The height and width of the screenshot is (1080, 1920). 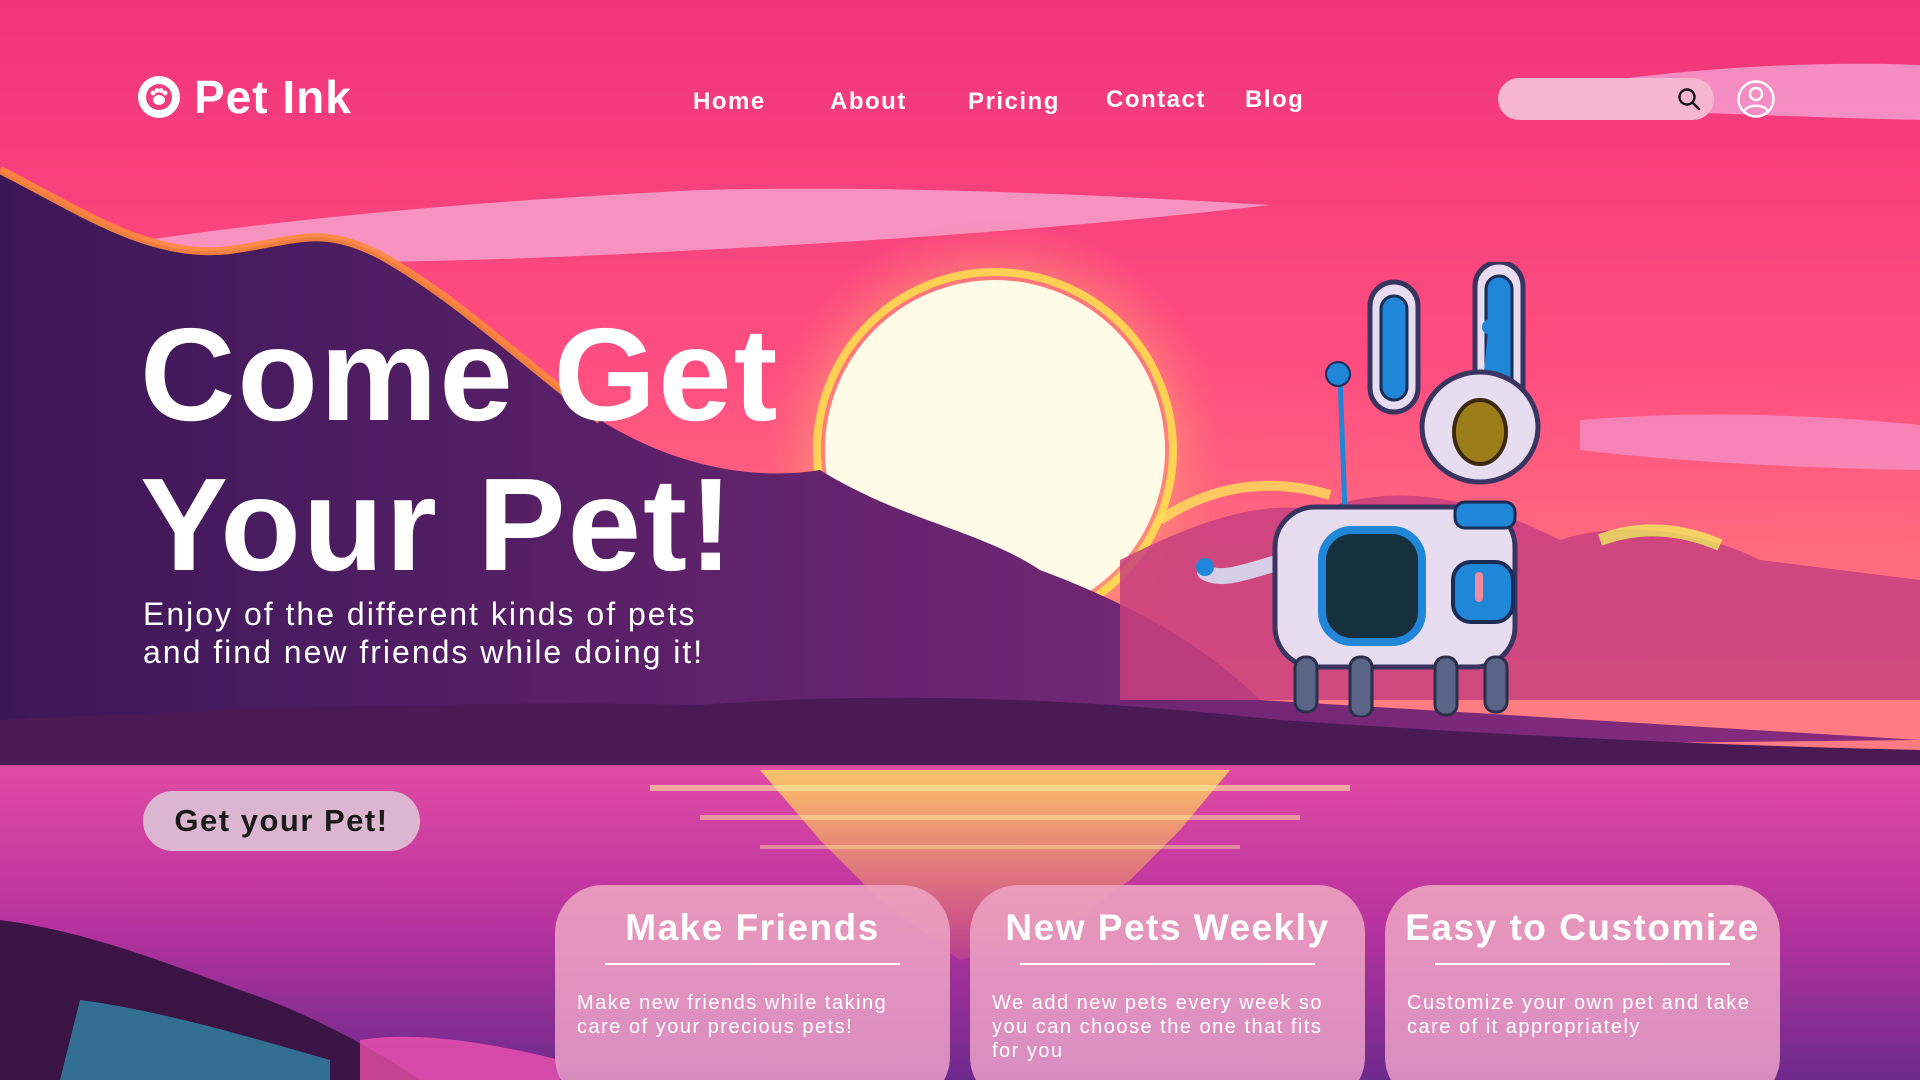 I want to click on get-your-pet-button: Get your Pet!, so click(x=281, y=821).